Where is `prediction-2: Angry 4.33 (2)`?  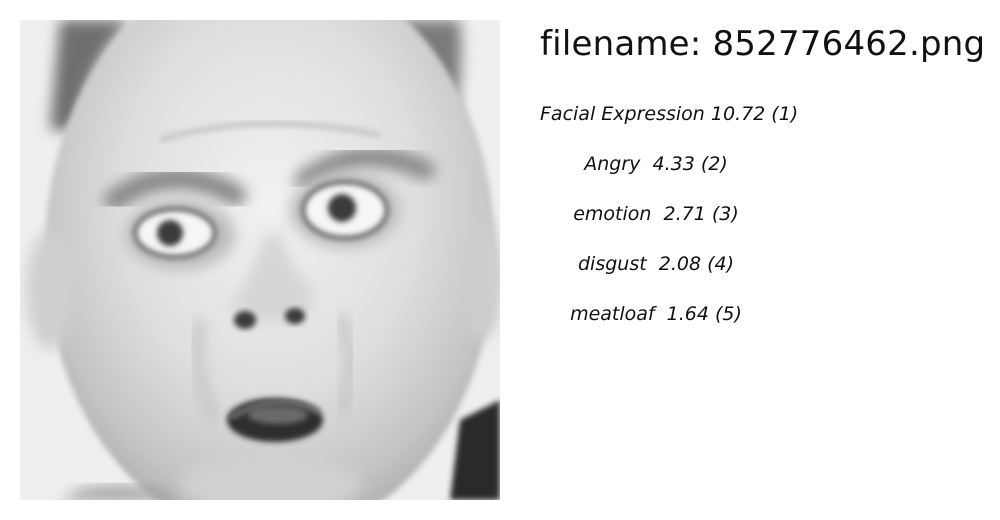 prediction-2: Angry 4.33 (2) is located at coordinates (656, 164).